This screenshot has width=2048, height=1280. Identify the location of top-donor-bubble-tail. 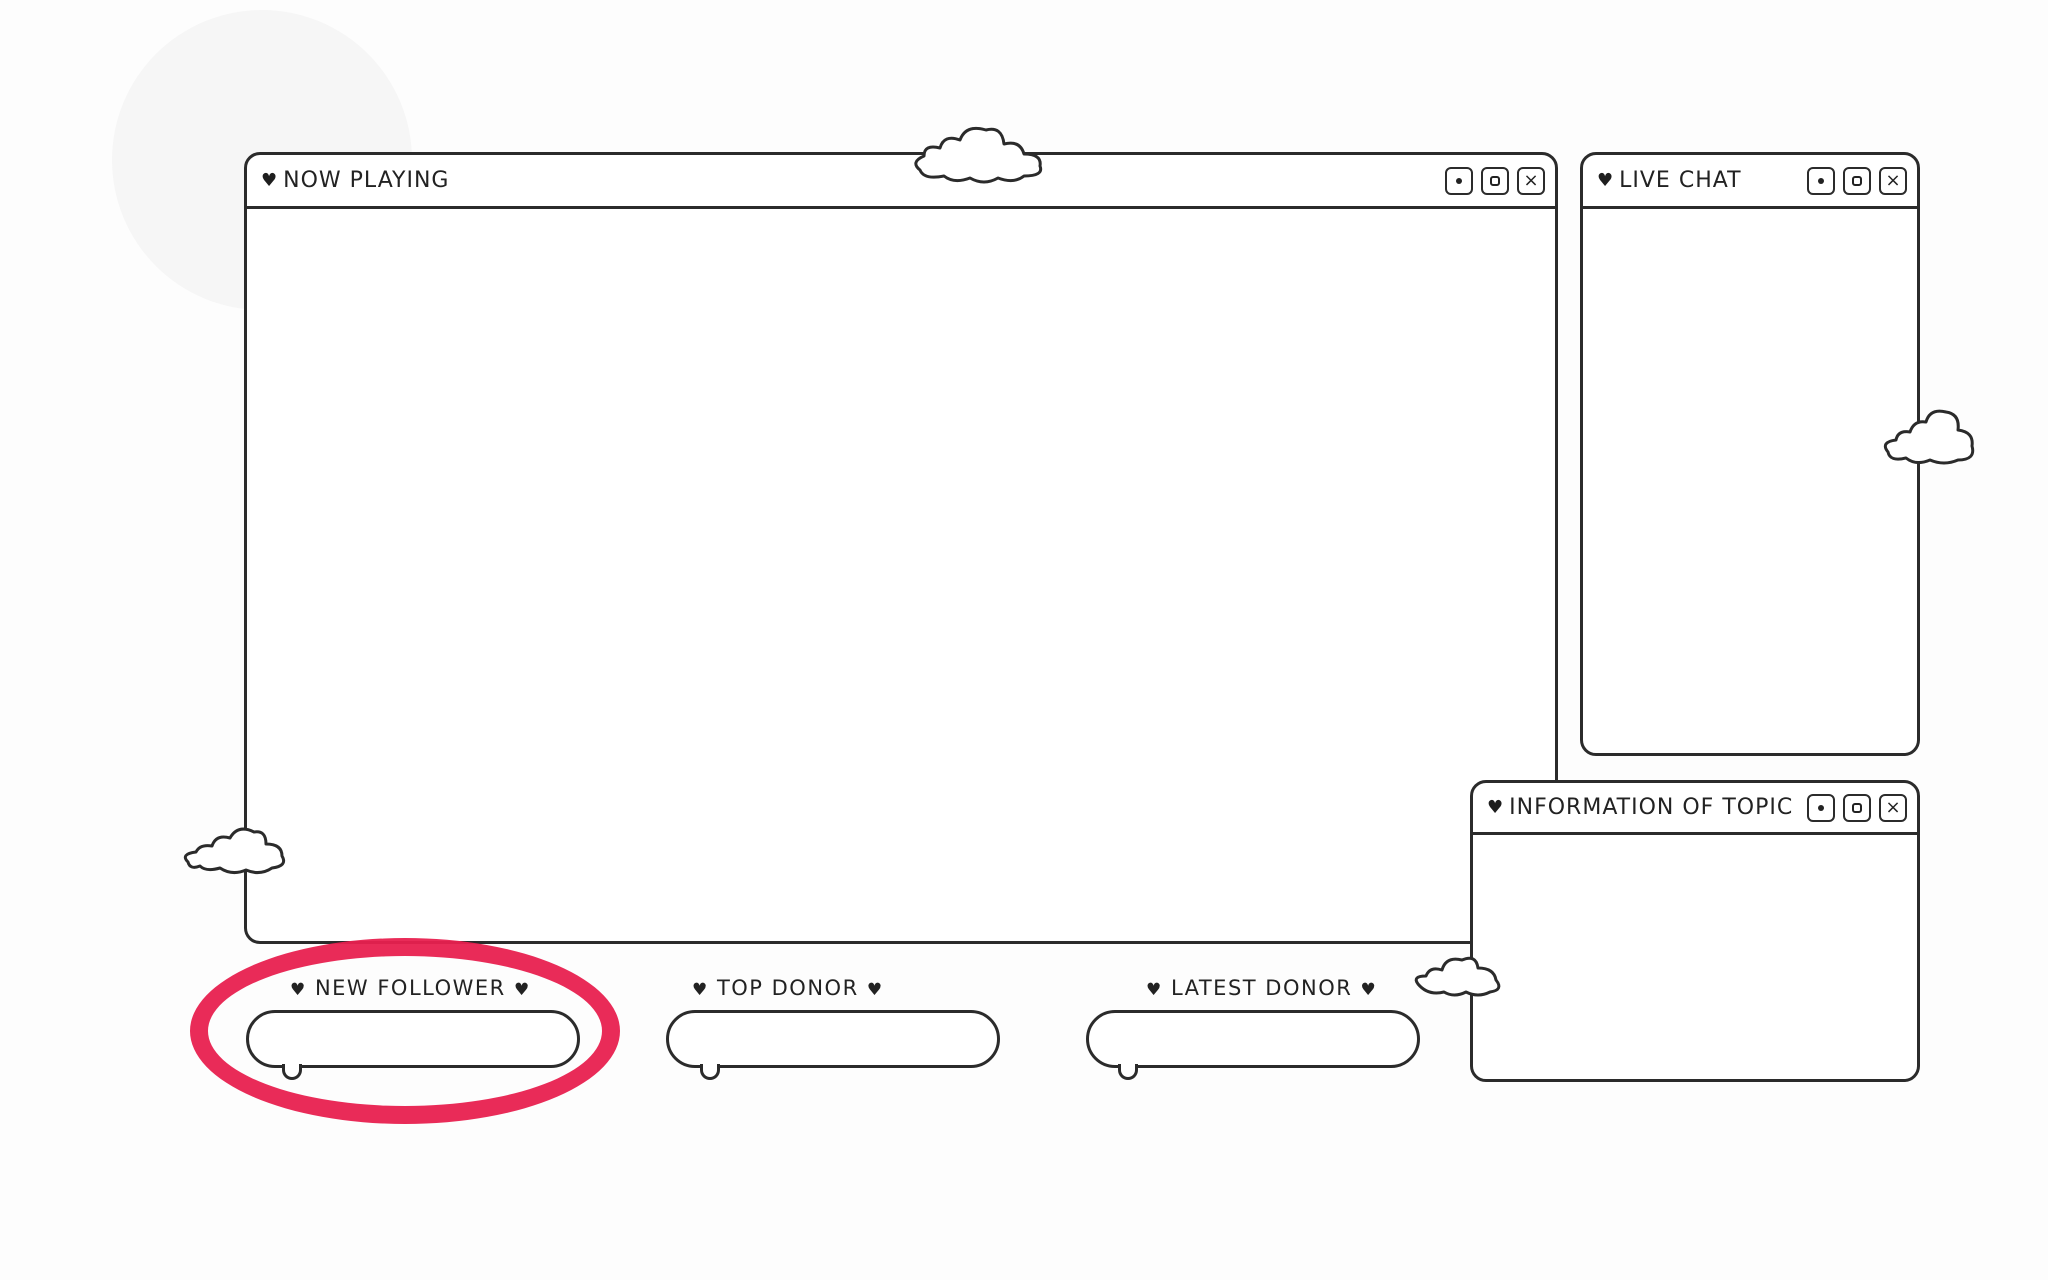
(710, 1072).